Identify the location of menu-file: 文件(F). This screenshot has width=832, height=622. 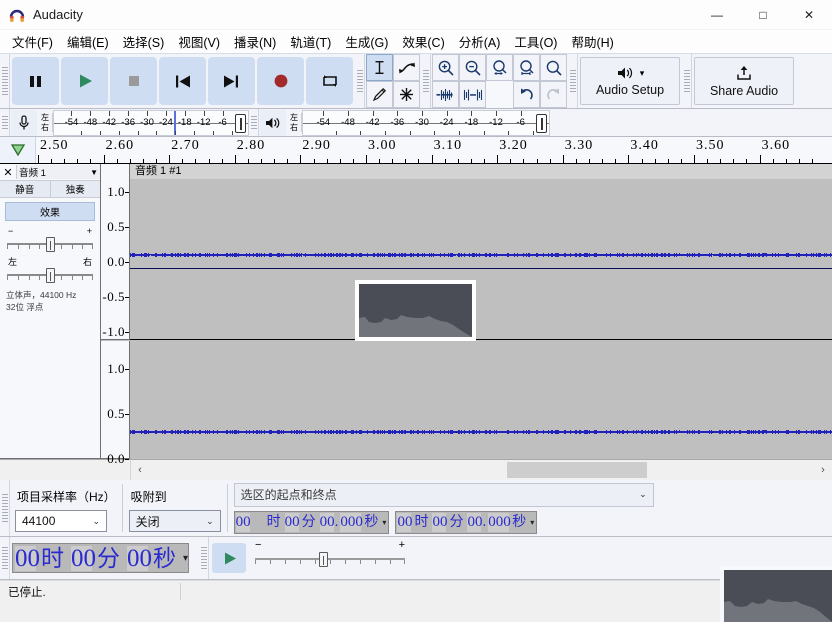
(32, 41).